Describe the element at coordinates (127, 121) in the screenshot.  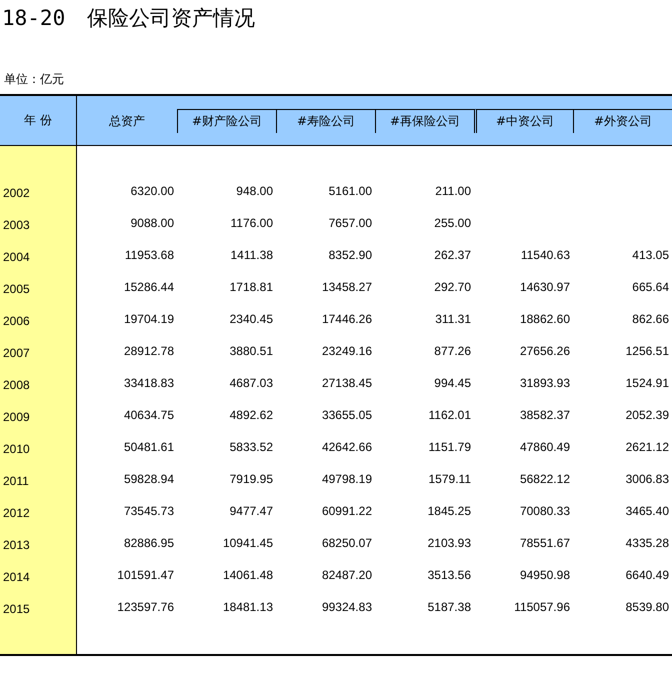
I see `header-cell-text: 总资产` at that location.